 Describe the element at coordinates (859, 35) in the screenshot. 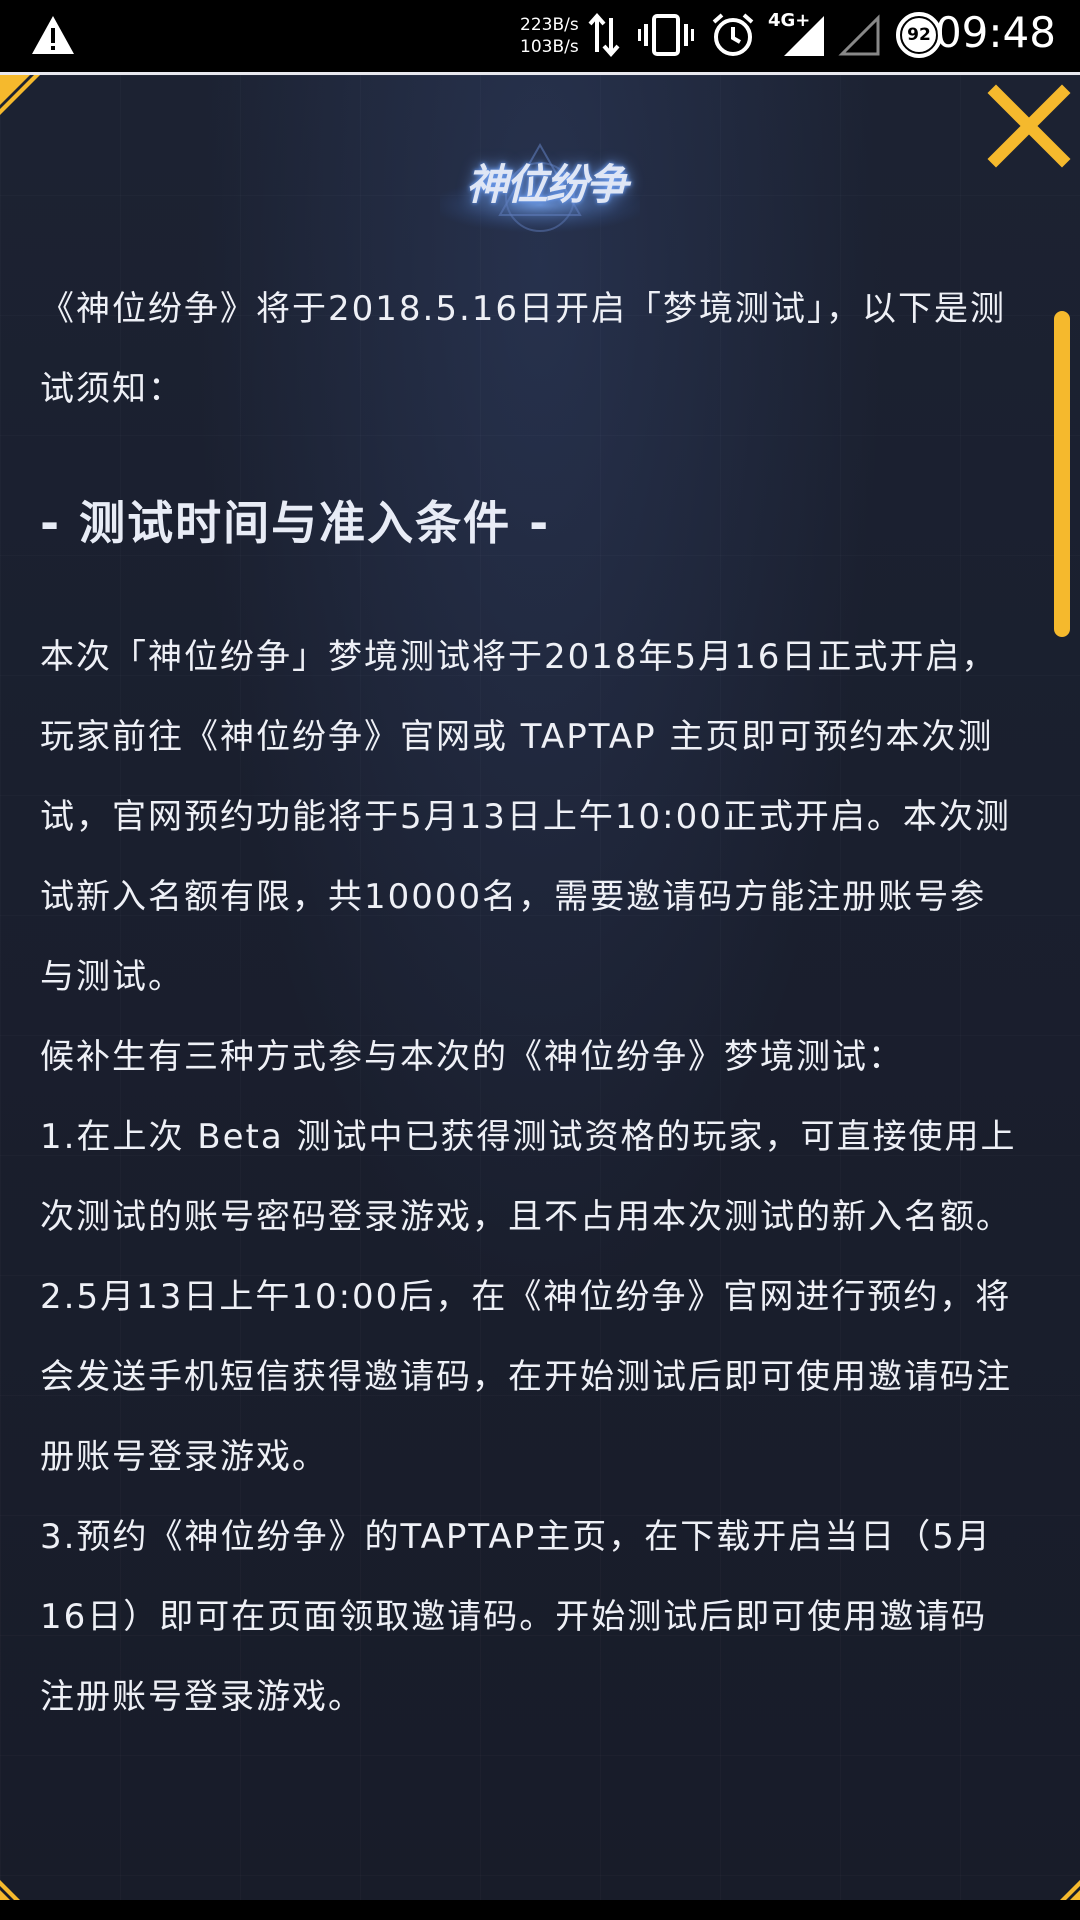

I see `signal-empty-icon` at that location.